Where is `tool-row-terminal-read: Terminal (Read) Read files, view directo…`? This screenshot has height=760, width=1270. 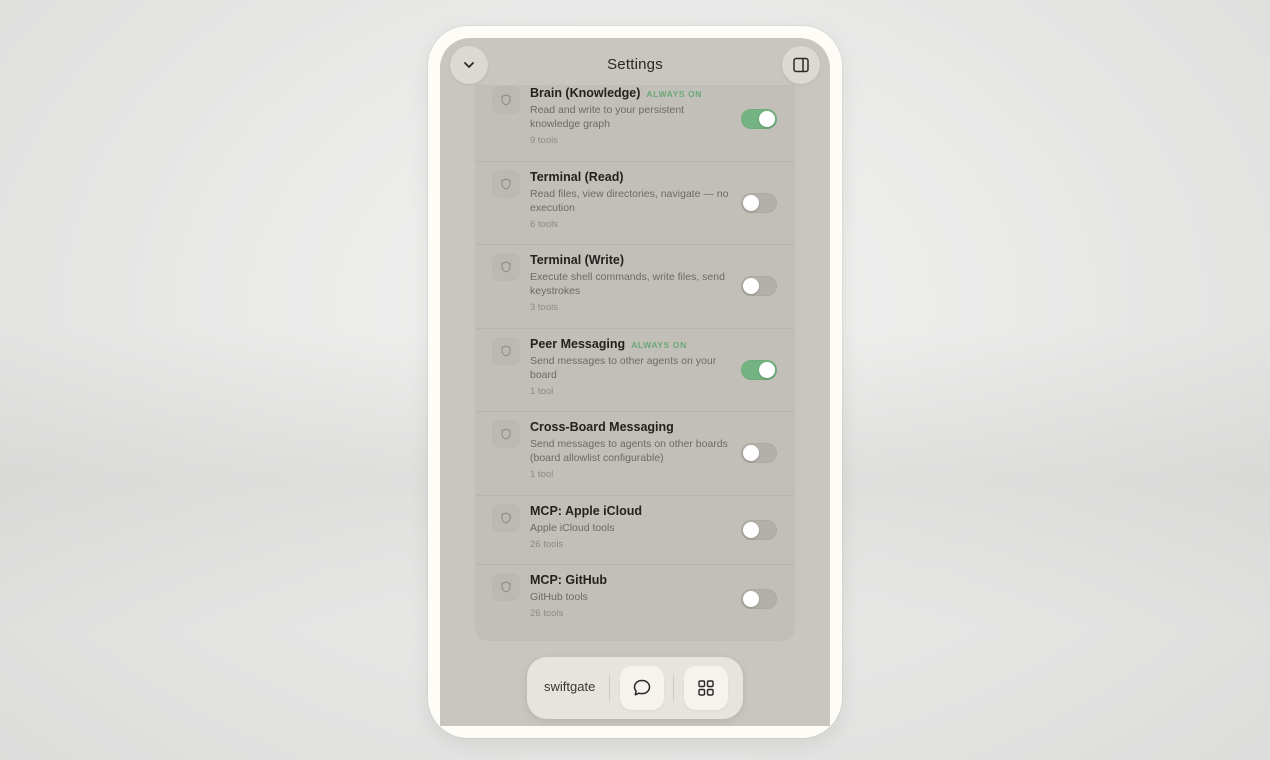 tool-row-terminal-read: Terminal (Read) Read files, view directo… is located at coordinates (635, 203).